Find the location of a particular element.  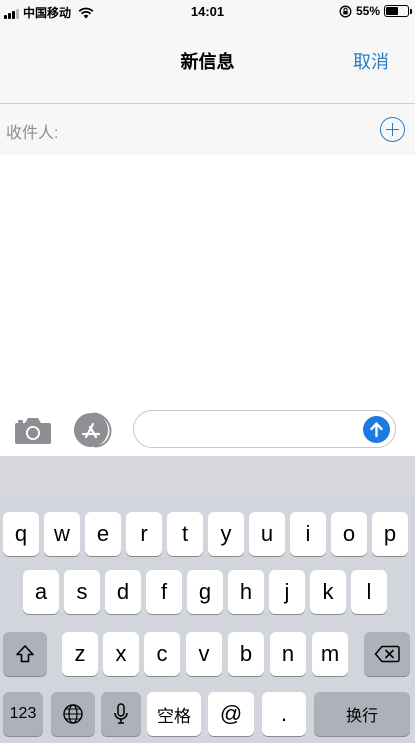

camera-button is located at coordinates (33, 430).